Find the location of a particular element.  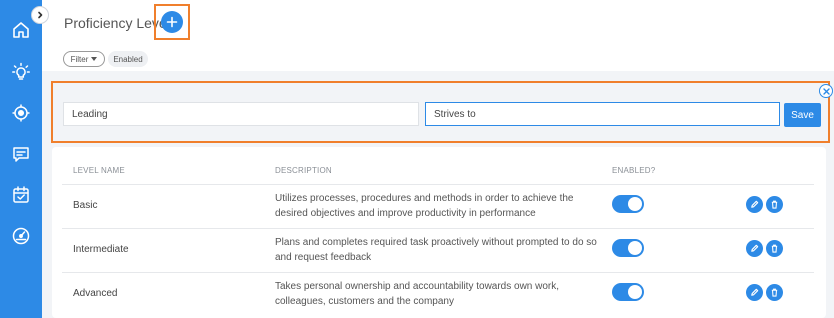

filter-button: Filter is located at coordinates (84, 59).